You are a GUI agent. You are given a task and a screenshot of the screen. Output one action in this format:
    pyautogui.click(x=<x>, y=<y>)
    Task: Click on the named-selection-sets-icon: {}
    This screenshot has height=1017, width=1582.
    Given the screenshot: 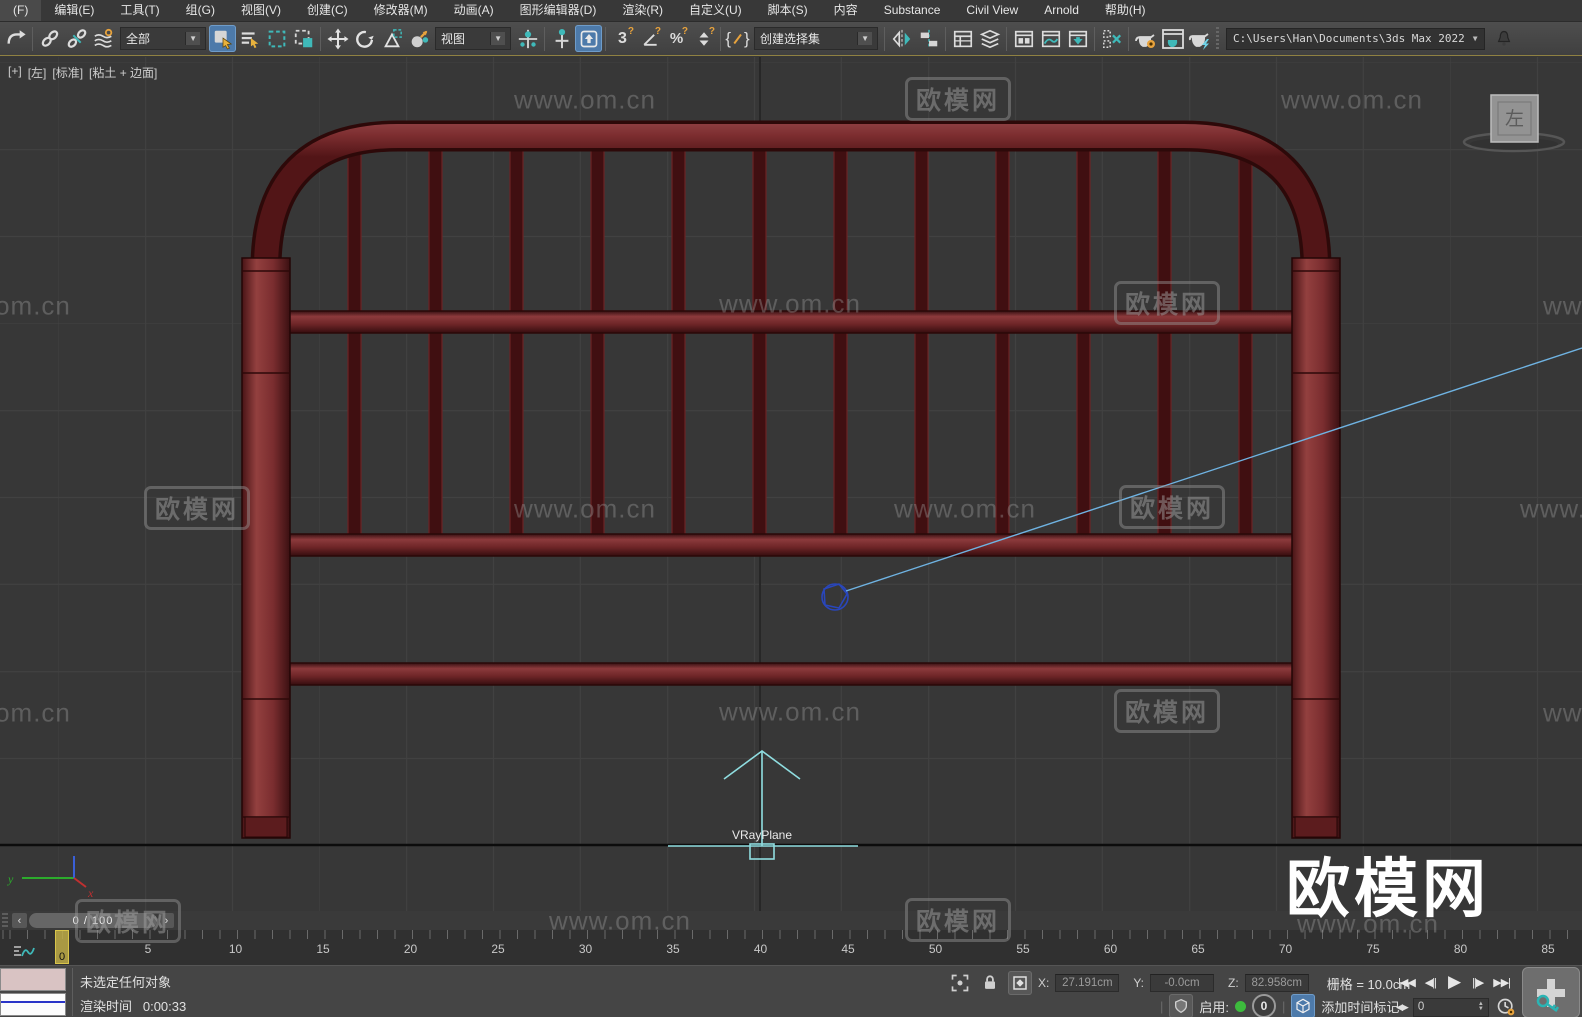 What is the action you would take?
    pyautogui.click(x=737, y=38)
    